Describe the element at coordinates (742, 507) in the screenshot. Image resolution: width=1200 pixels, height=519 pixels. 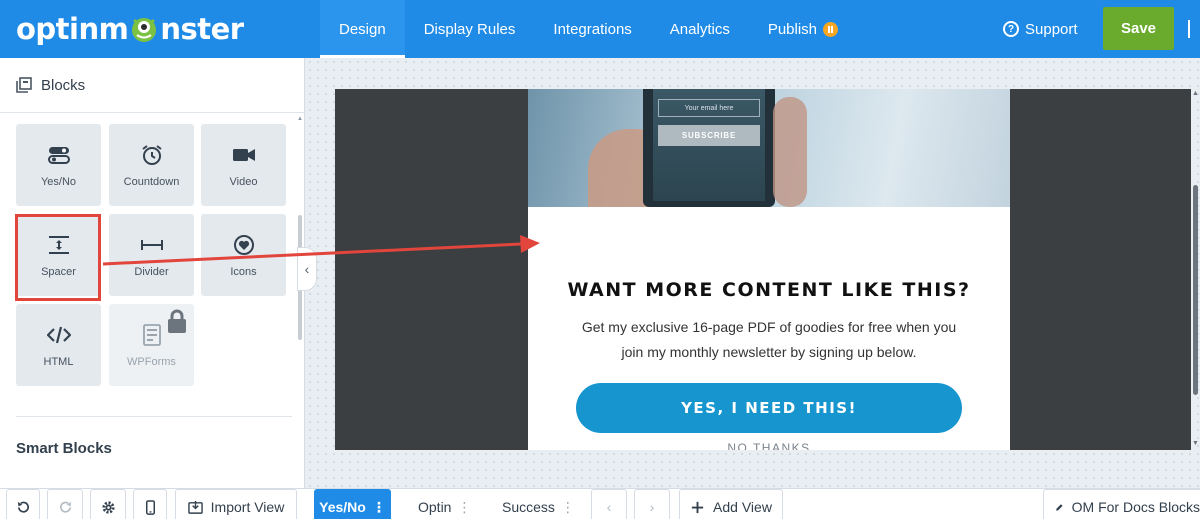
I see `add-view-label: Add View` at that location.